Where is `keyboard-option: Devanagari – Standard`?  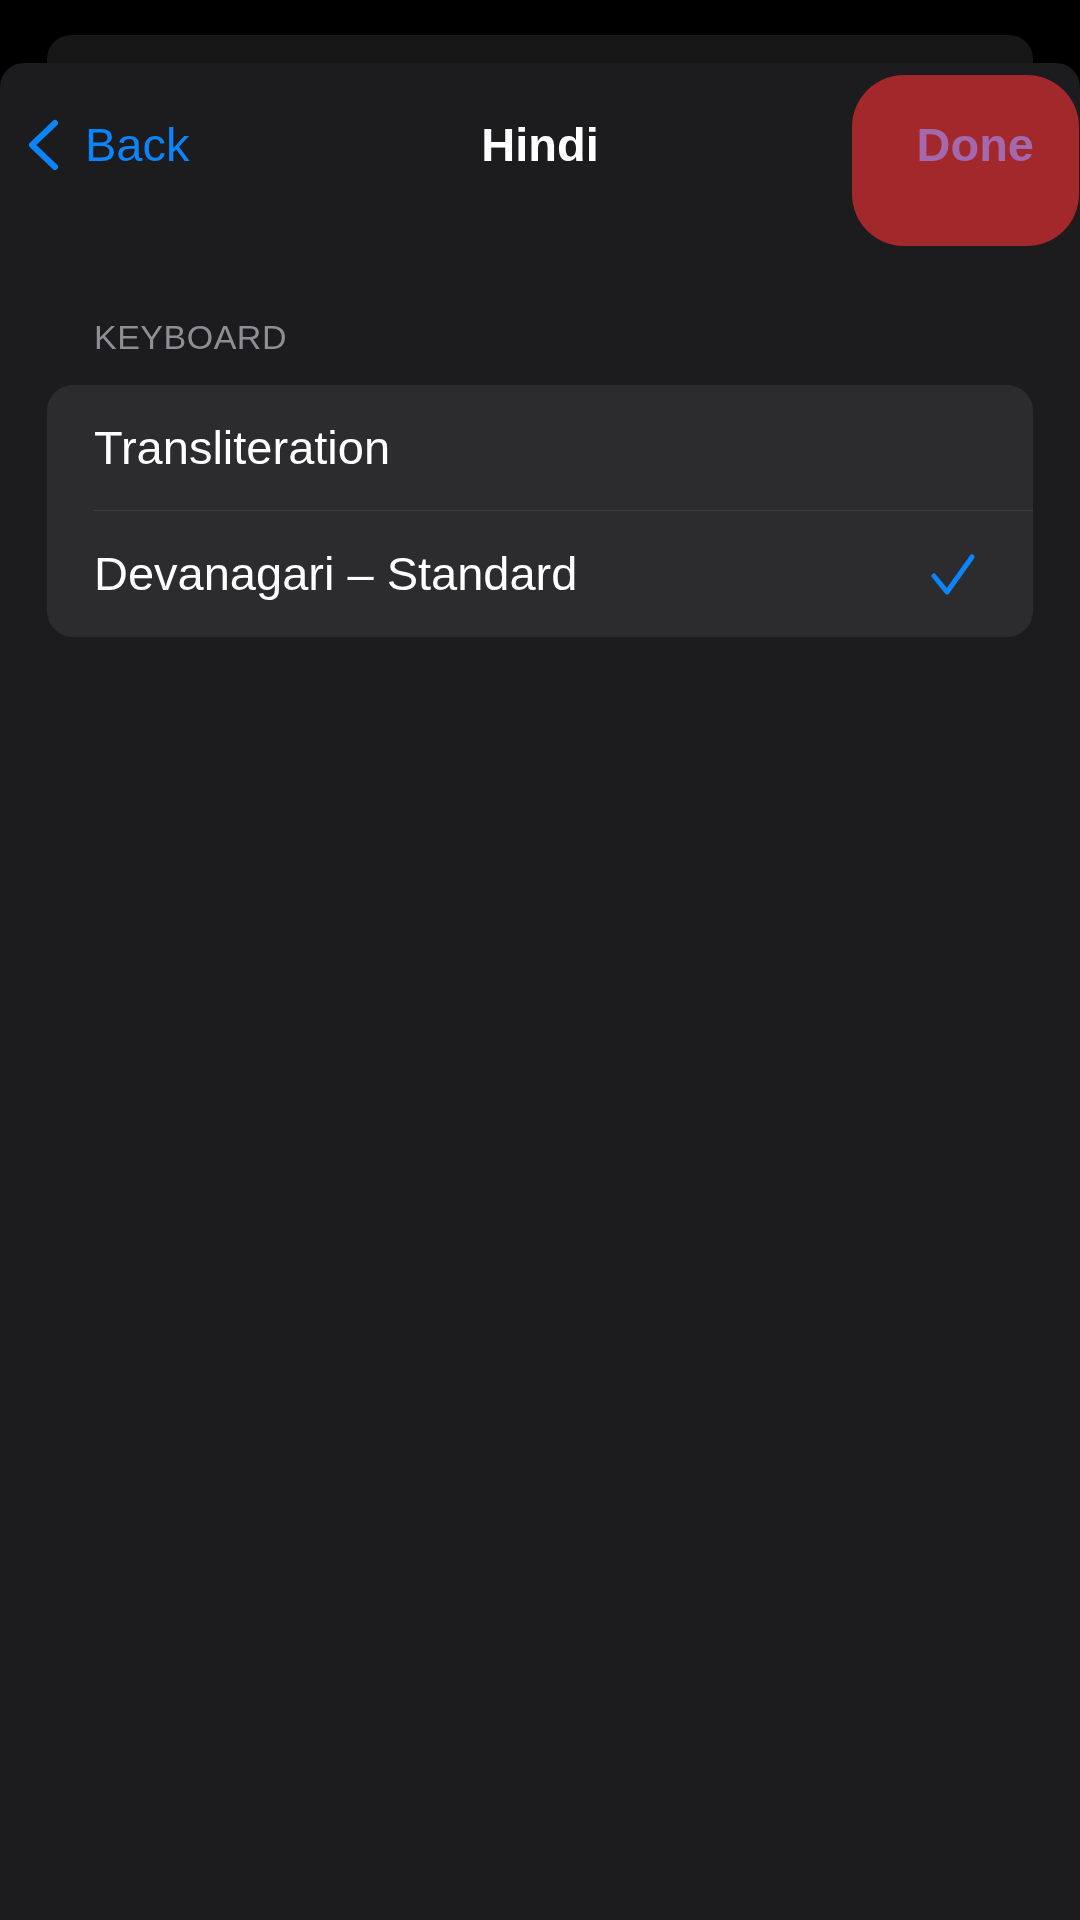
keyboard-option: Devanagari – Standard is located at coordinates (540, 574).